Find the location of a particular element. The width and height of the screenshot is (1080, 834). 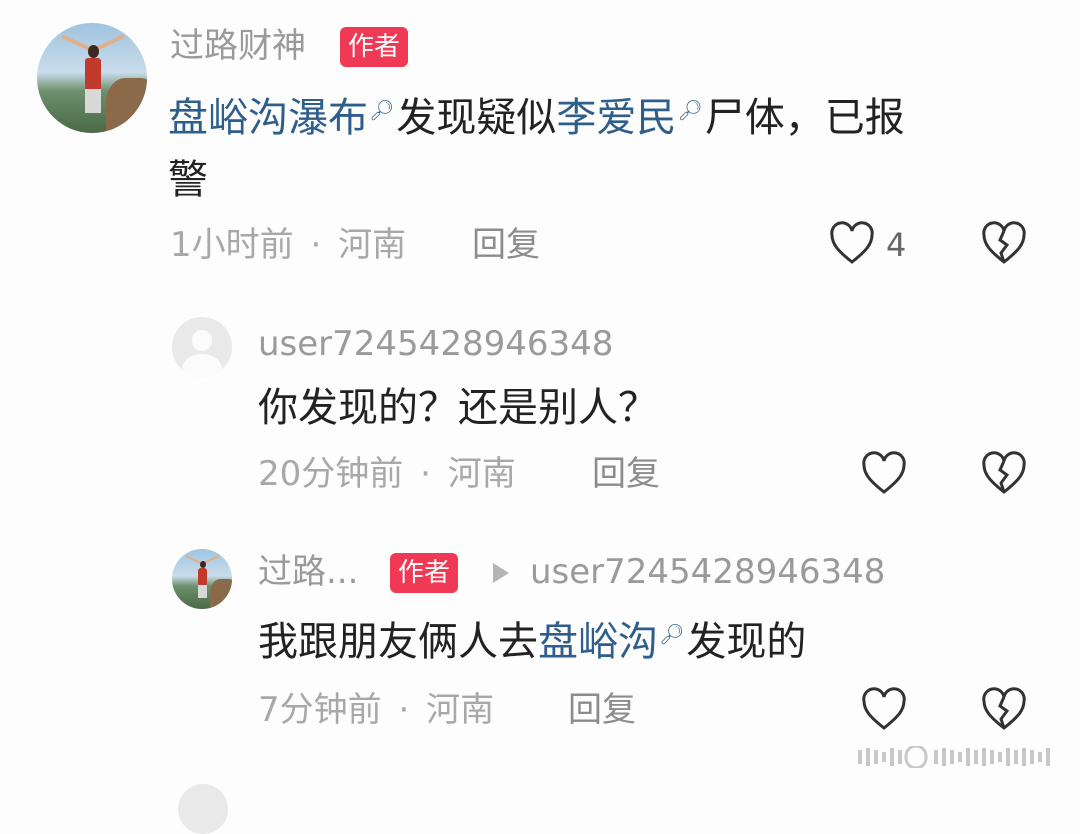

comment-text-segment: 发现的 is located at coordinates (746, 642).